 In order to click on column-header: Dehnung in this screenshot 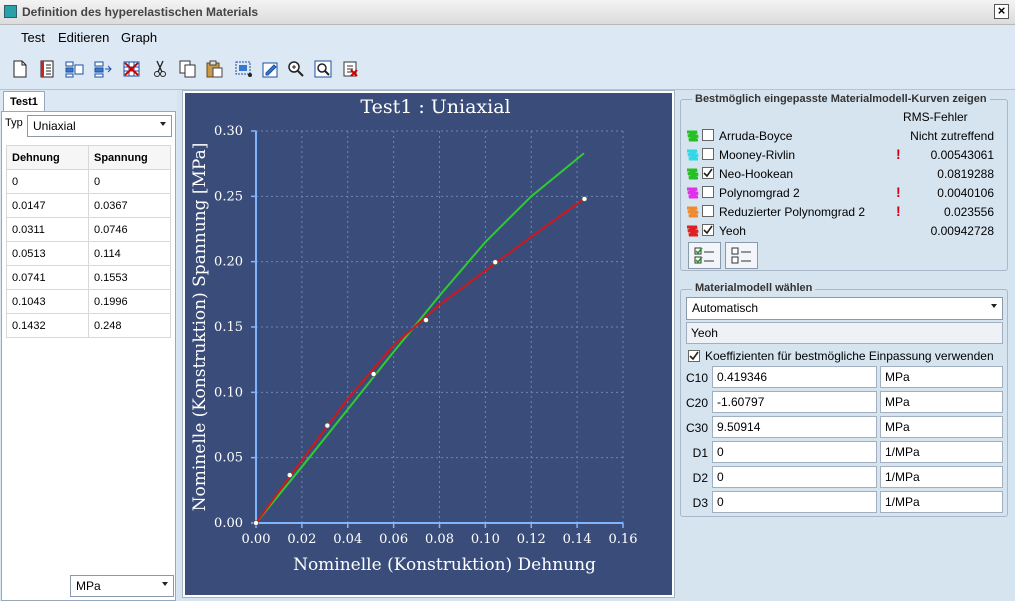, I will do `click(47, 157)`.